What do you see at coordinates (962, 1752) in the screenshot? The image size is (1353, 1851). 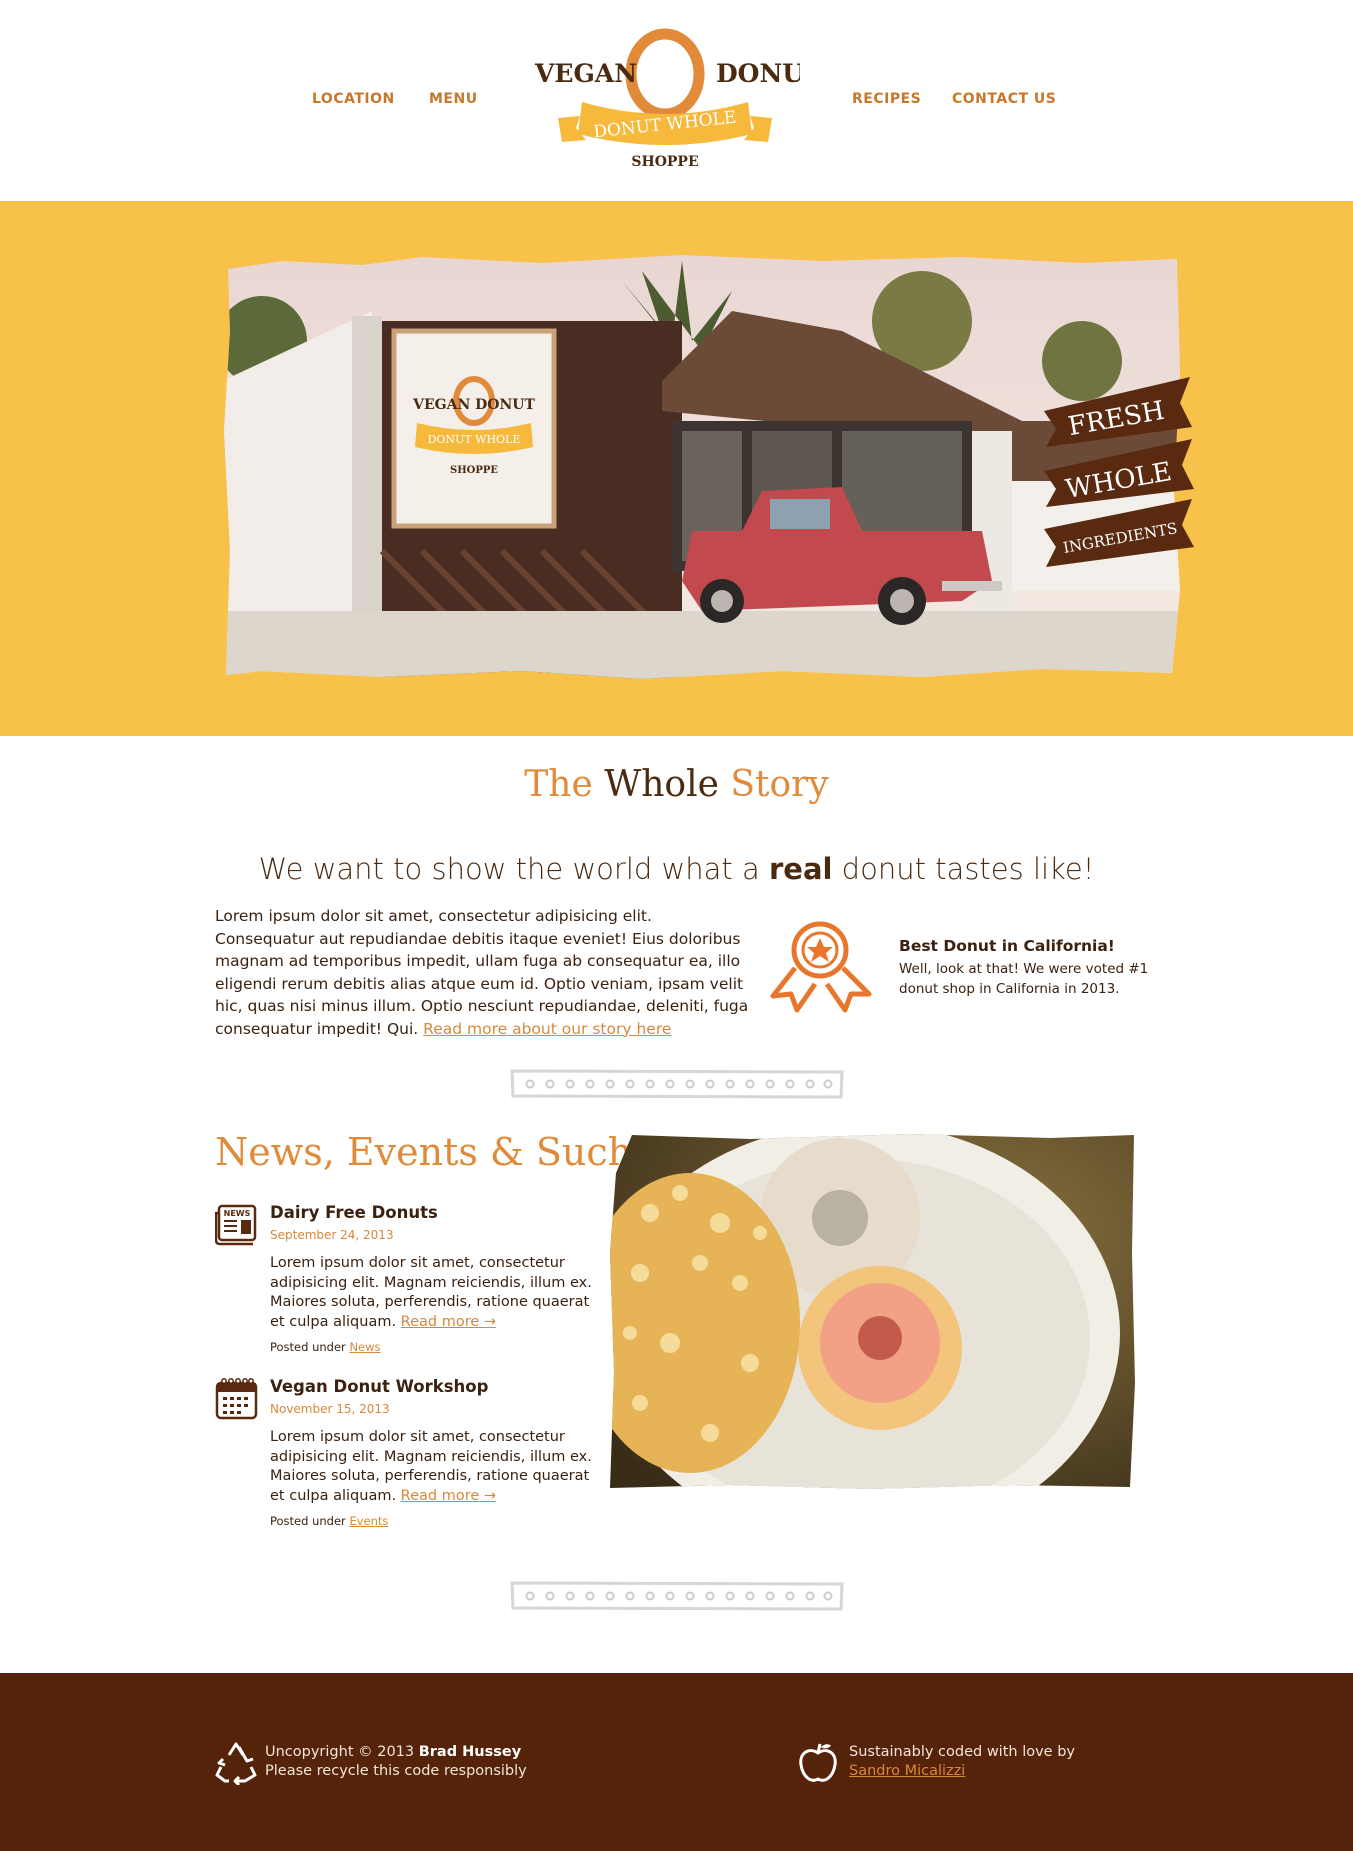 I see `coded-line: Sustainably coded with love by` at bounding box center [962, 1752].